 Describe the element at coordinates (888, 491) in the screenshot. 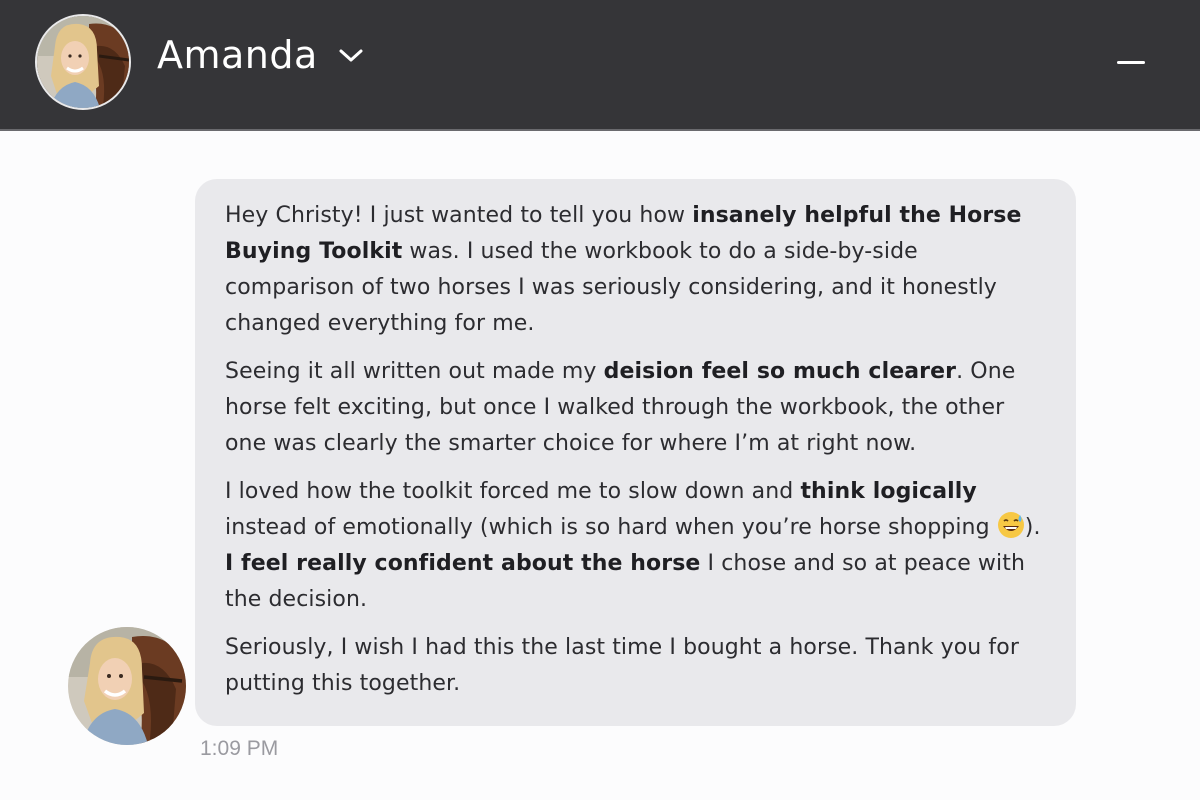

I see `message-bold-text: think logically` at that location.